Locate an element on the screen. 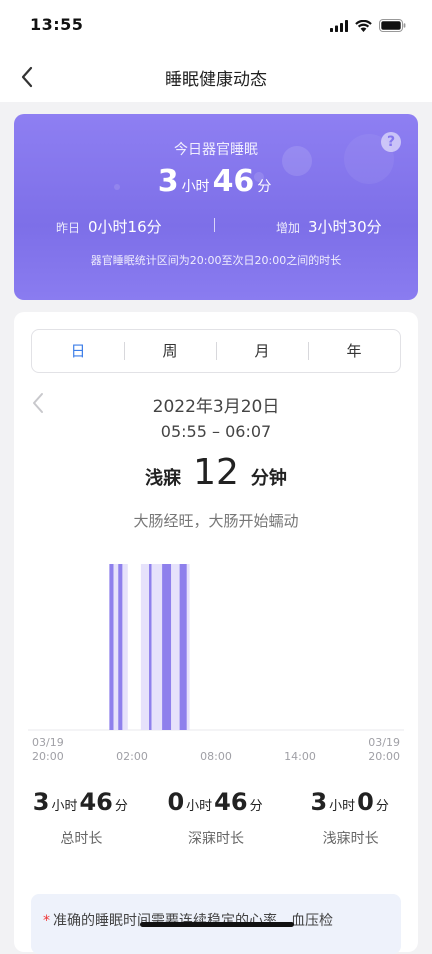  sleep-stats: 3 小时46 分 总时长 0 小时46 分 深寐时长 3 小时0 分 浅寐时长 is located at coordinates (216, 823).